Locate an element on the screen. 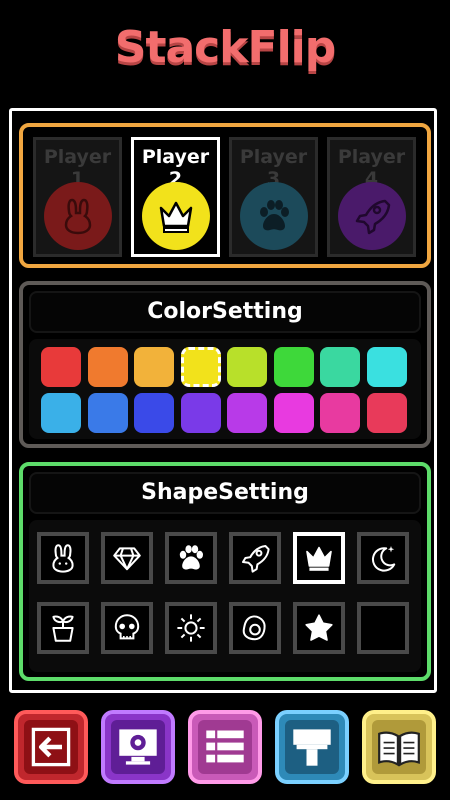 The width and height of the screenshot is (450, 800). exit-button is located at coordinates (51, 747).